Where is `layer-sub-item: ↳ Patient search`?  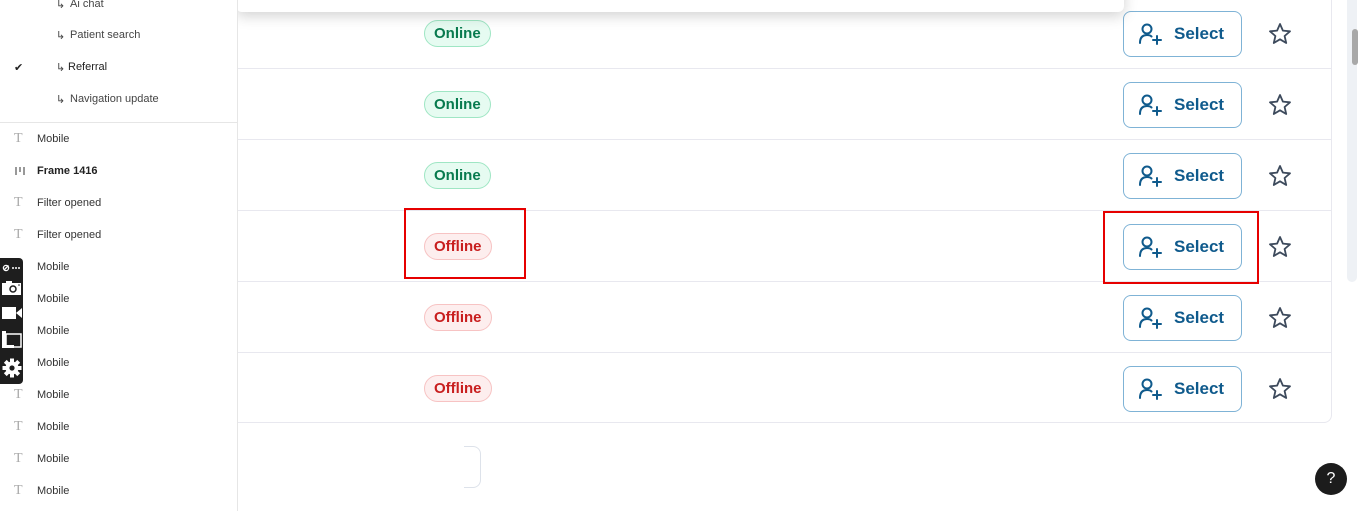
layer-sub-item: ↳ Patient search is located at coordinates (118, 35).